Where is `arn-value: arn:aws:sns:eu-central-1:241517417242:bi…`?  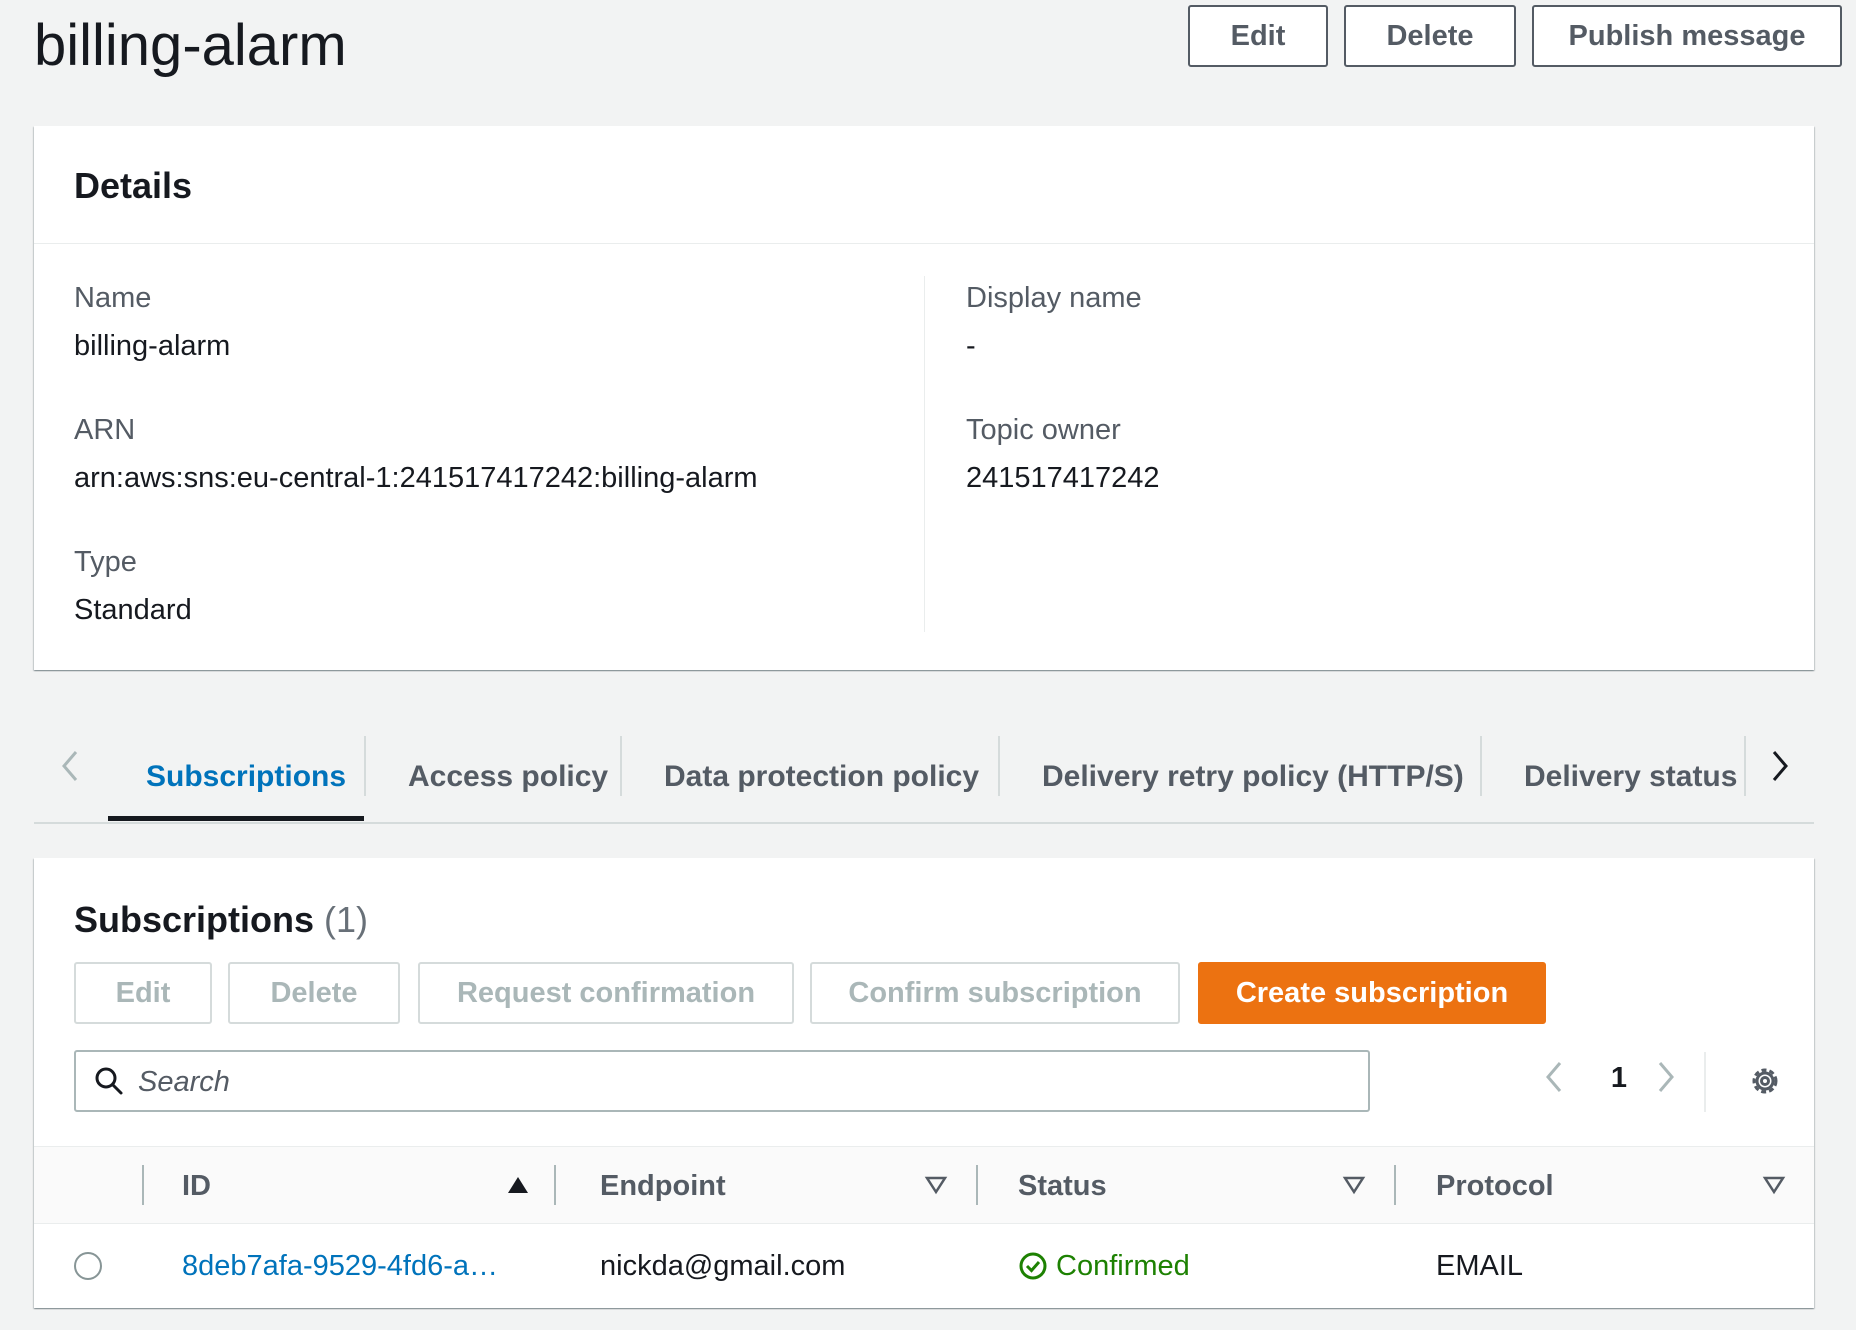
arn-value: arn:aws:sns:eu-central-1:241517417242:bi… is located at coordinates (416, 478).